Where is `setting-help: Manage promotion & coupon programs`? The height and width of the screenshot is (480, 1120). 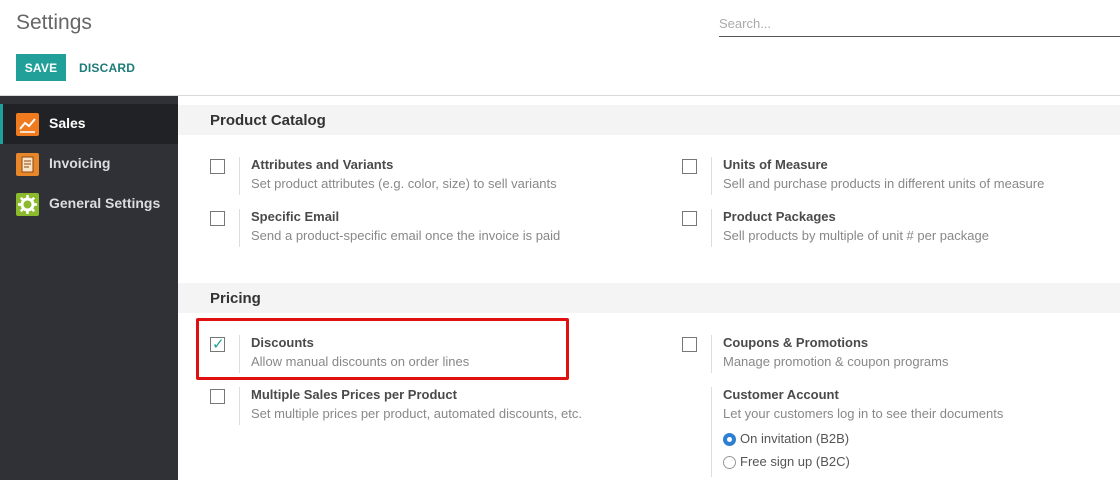
setting-help: Manage promotion & coupon programs is located at coordinates (836, 361).